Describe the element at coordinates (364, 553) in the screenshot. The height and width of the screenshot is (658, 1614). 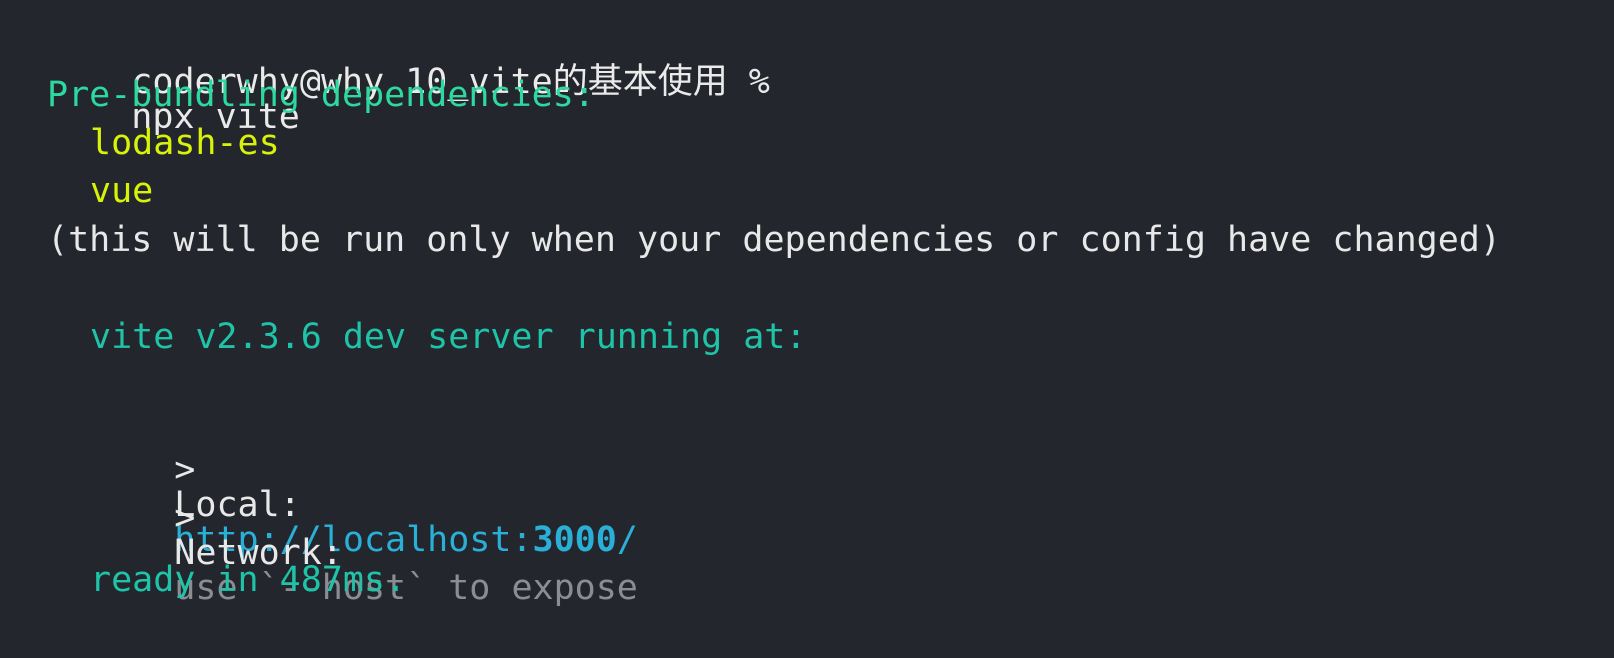
I see `network-line: > Network: use `--host` to expose` at that location.